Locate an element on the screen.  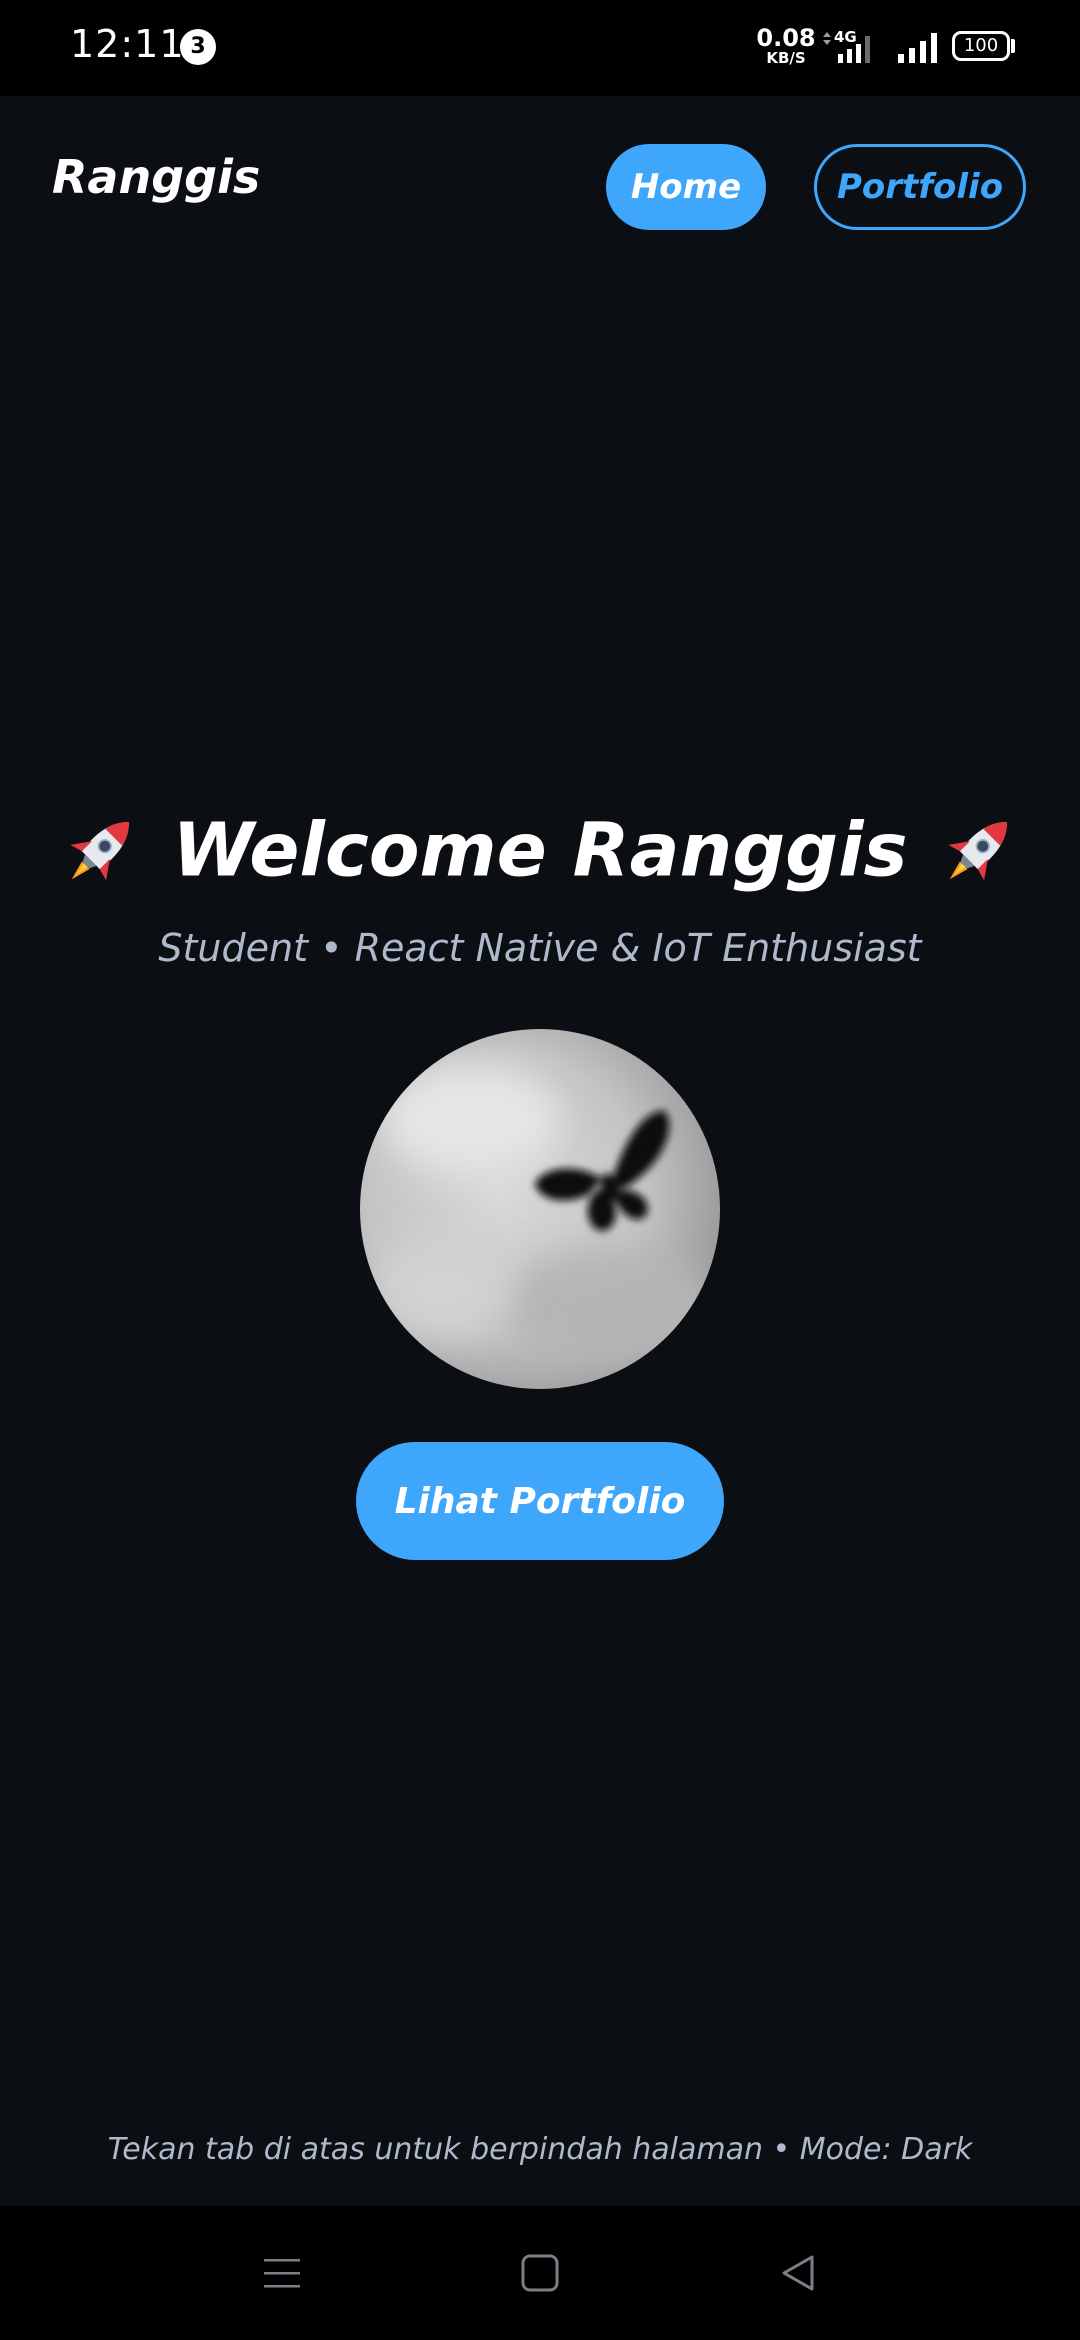
hero-title: Welcome Ranggis is located at coordinates (540, 848).